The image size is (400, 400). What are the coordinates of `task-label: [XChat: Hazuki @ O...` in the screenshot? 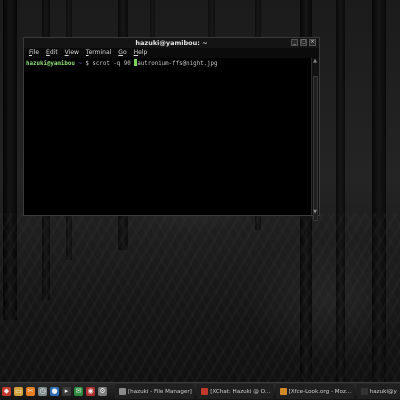 It's located at (240, 391).